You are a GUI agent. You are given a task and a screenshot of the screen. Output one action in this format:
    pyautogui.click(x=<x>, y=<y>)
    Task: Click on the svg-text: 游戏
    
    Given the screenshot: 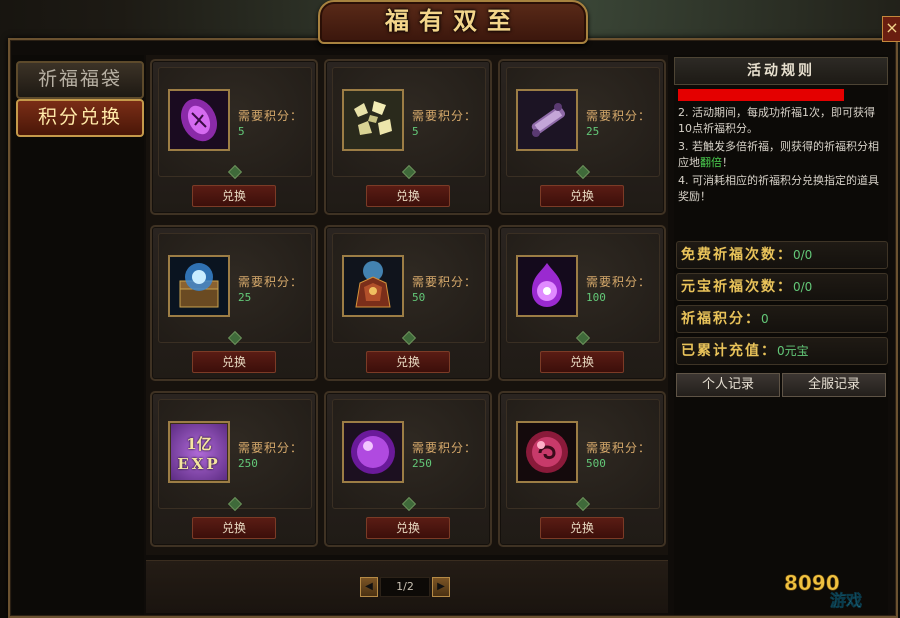 What is the action you would take?
    pyautogui.click(x=846, y=600)
    